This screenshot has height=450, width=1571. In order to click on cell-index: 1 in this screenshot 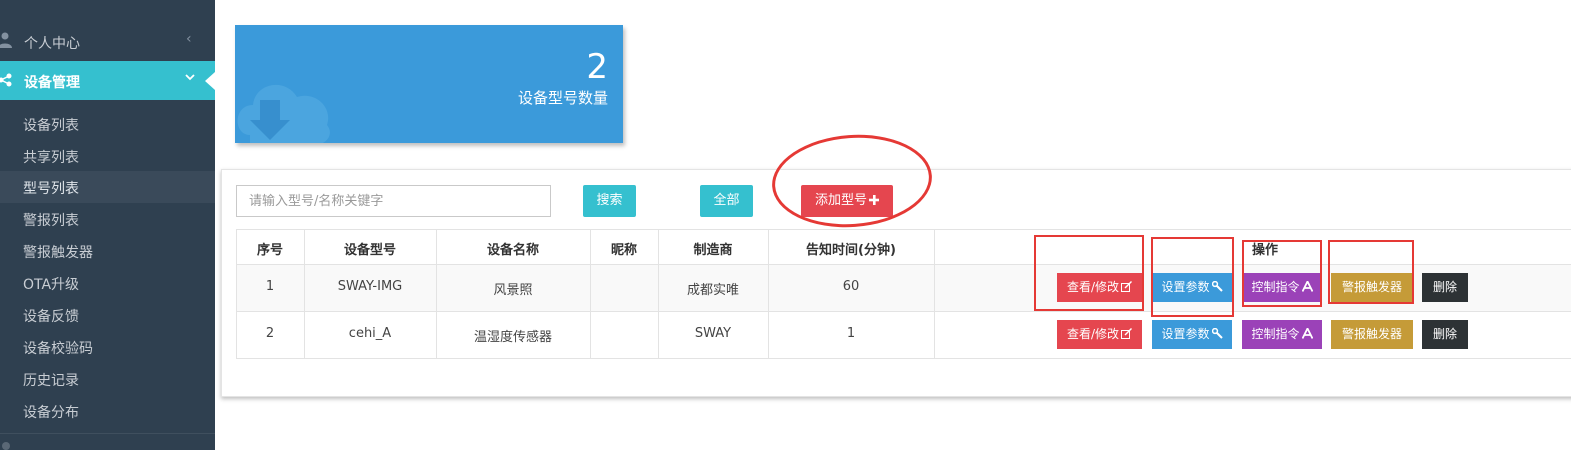, I will do `click(270, 286)`.